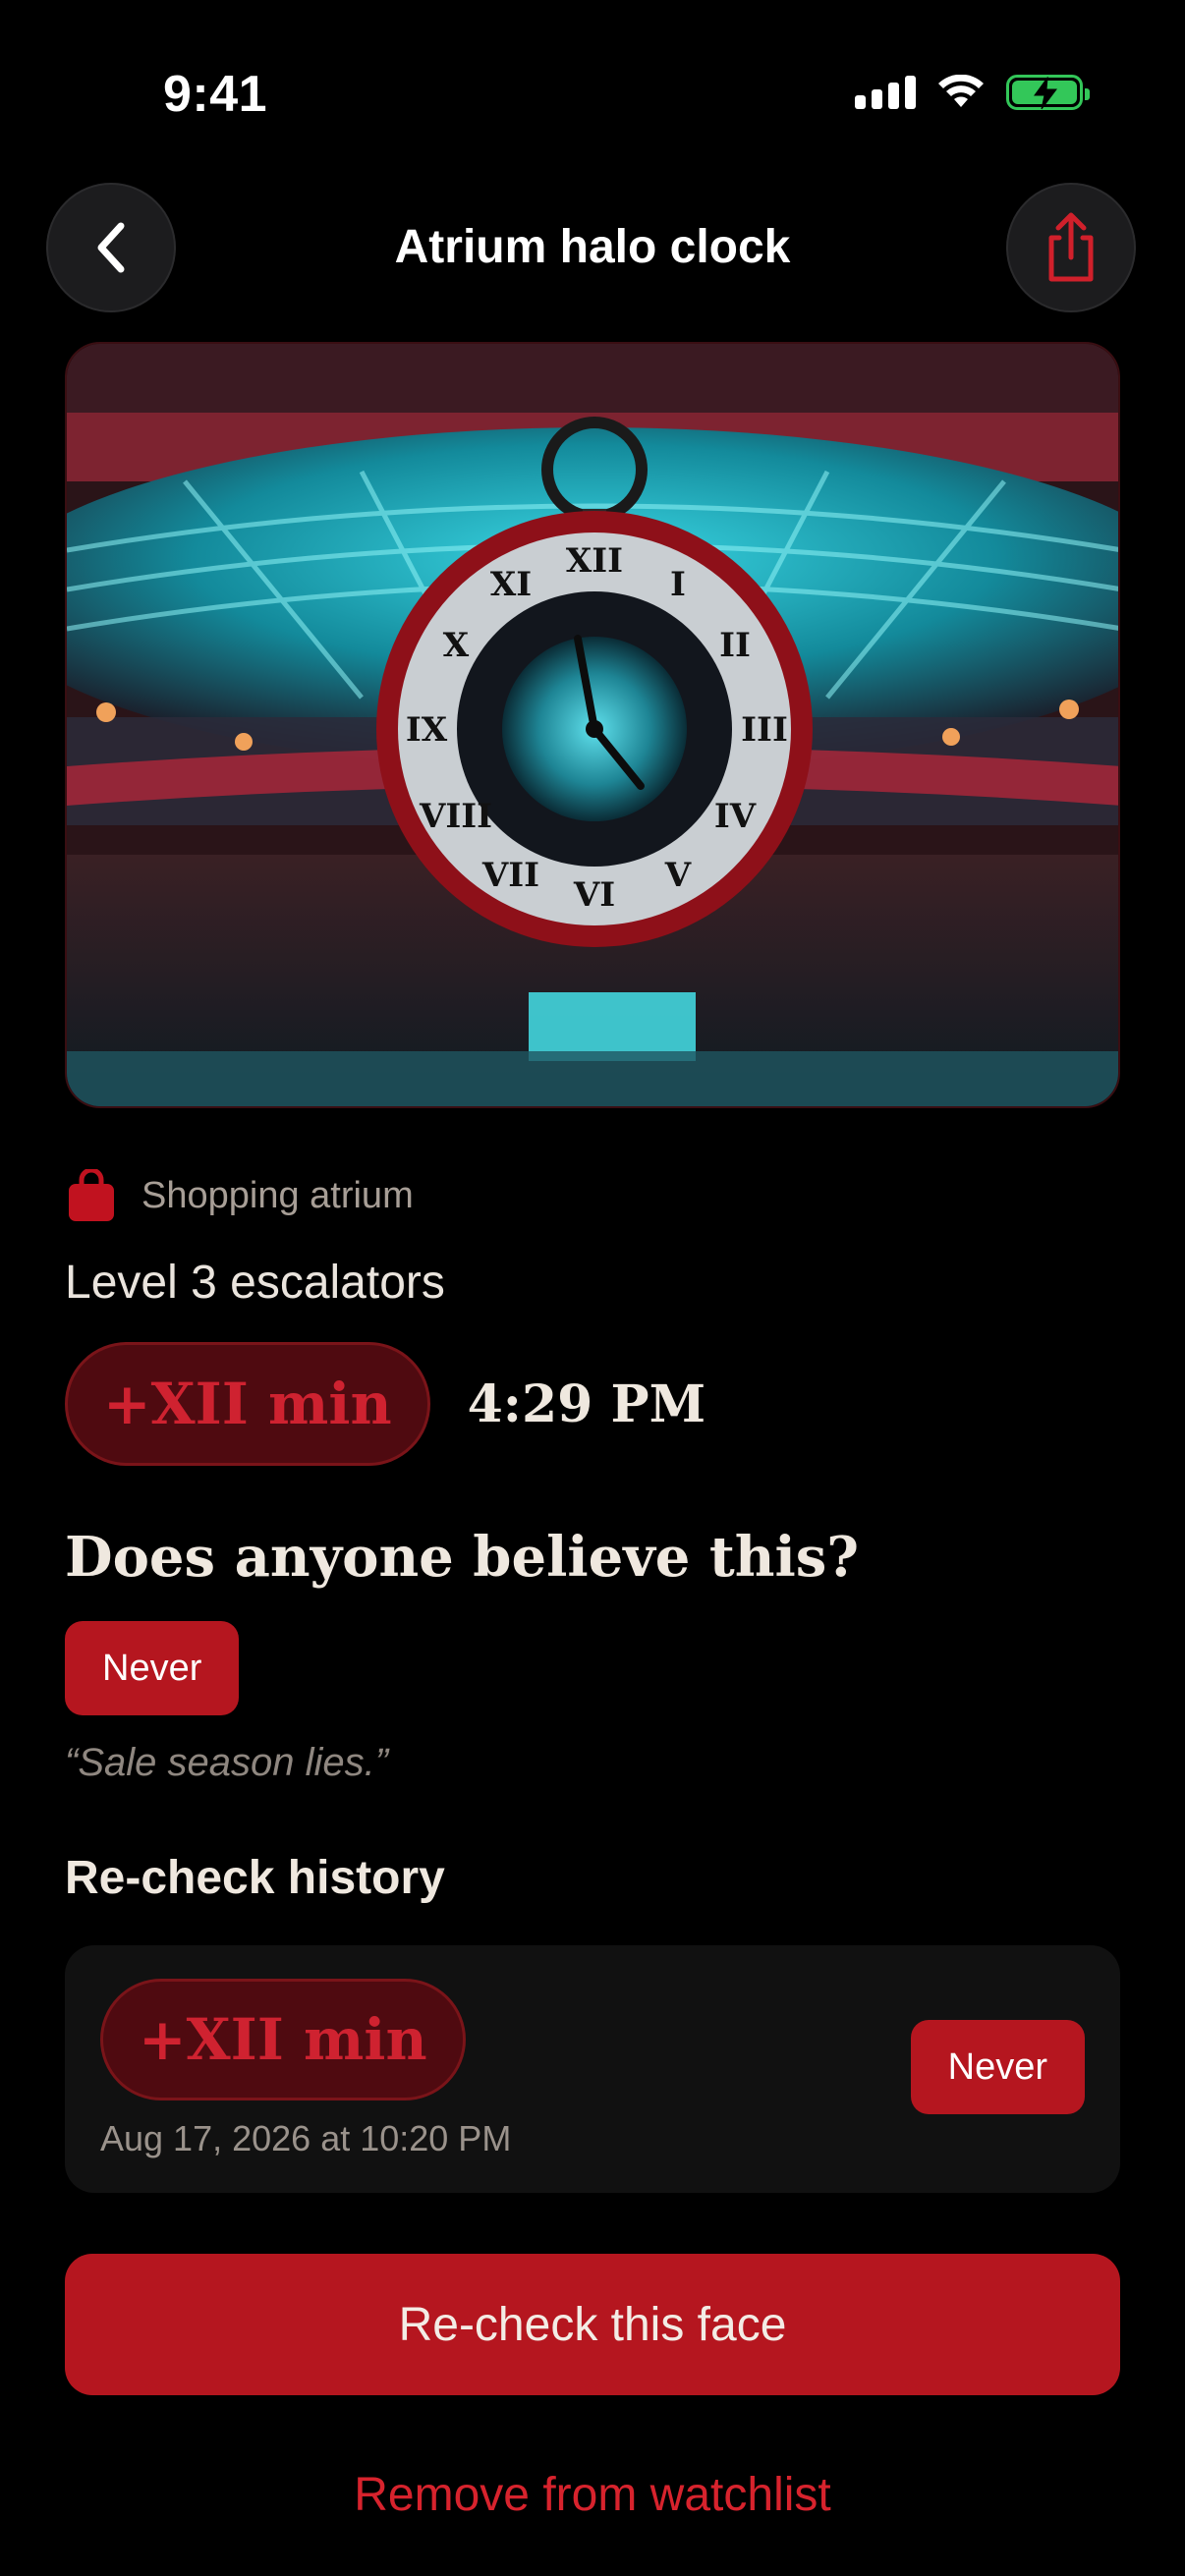  I want to click on status-icons, so click(973, 92).